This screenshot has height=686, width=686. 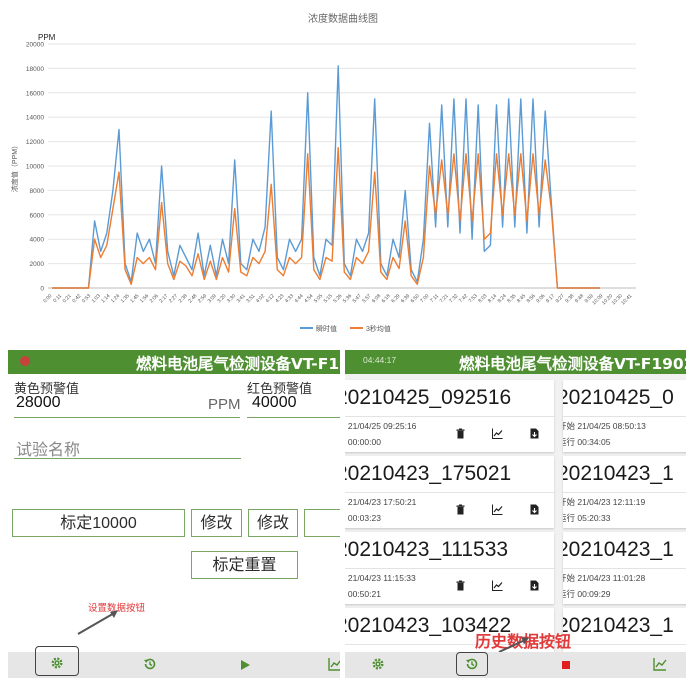 What do you see at coordinates (322, 523) in the screenshot?
I see `partial-button` at bounding box center [322, 523].